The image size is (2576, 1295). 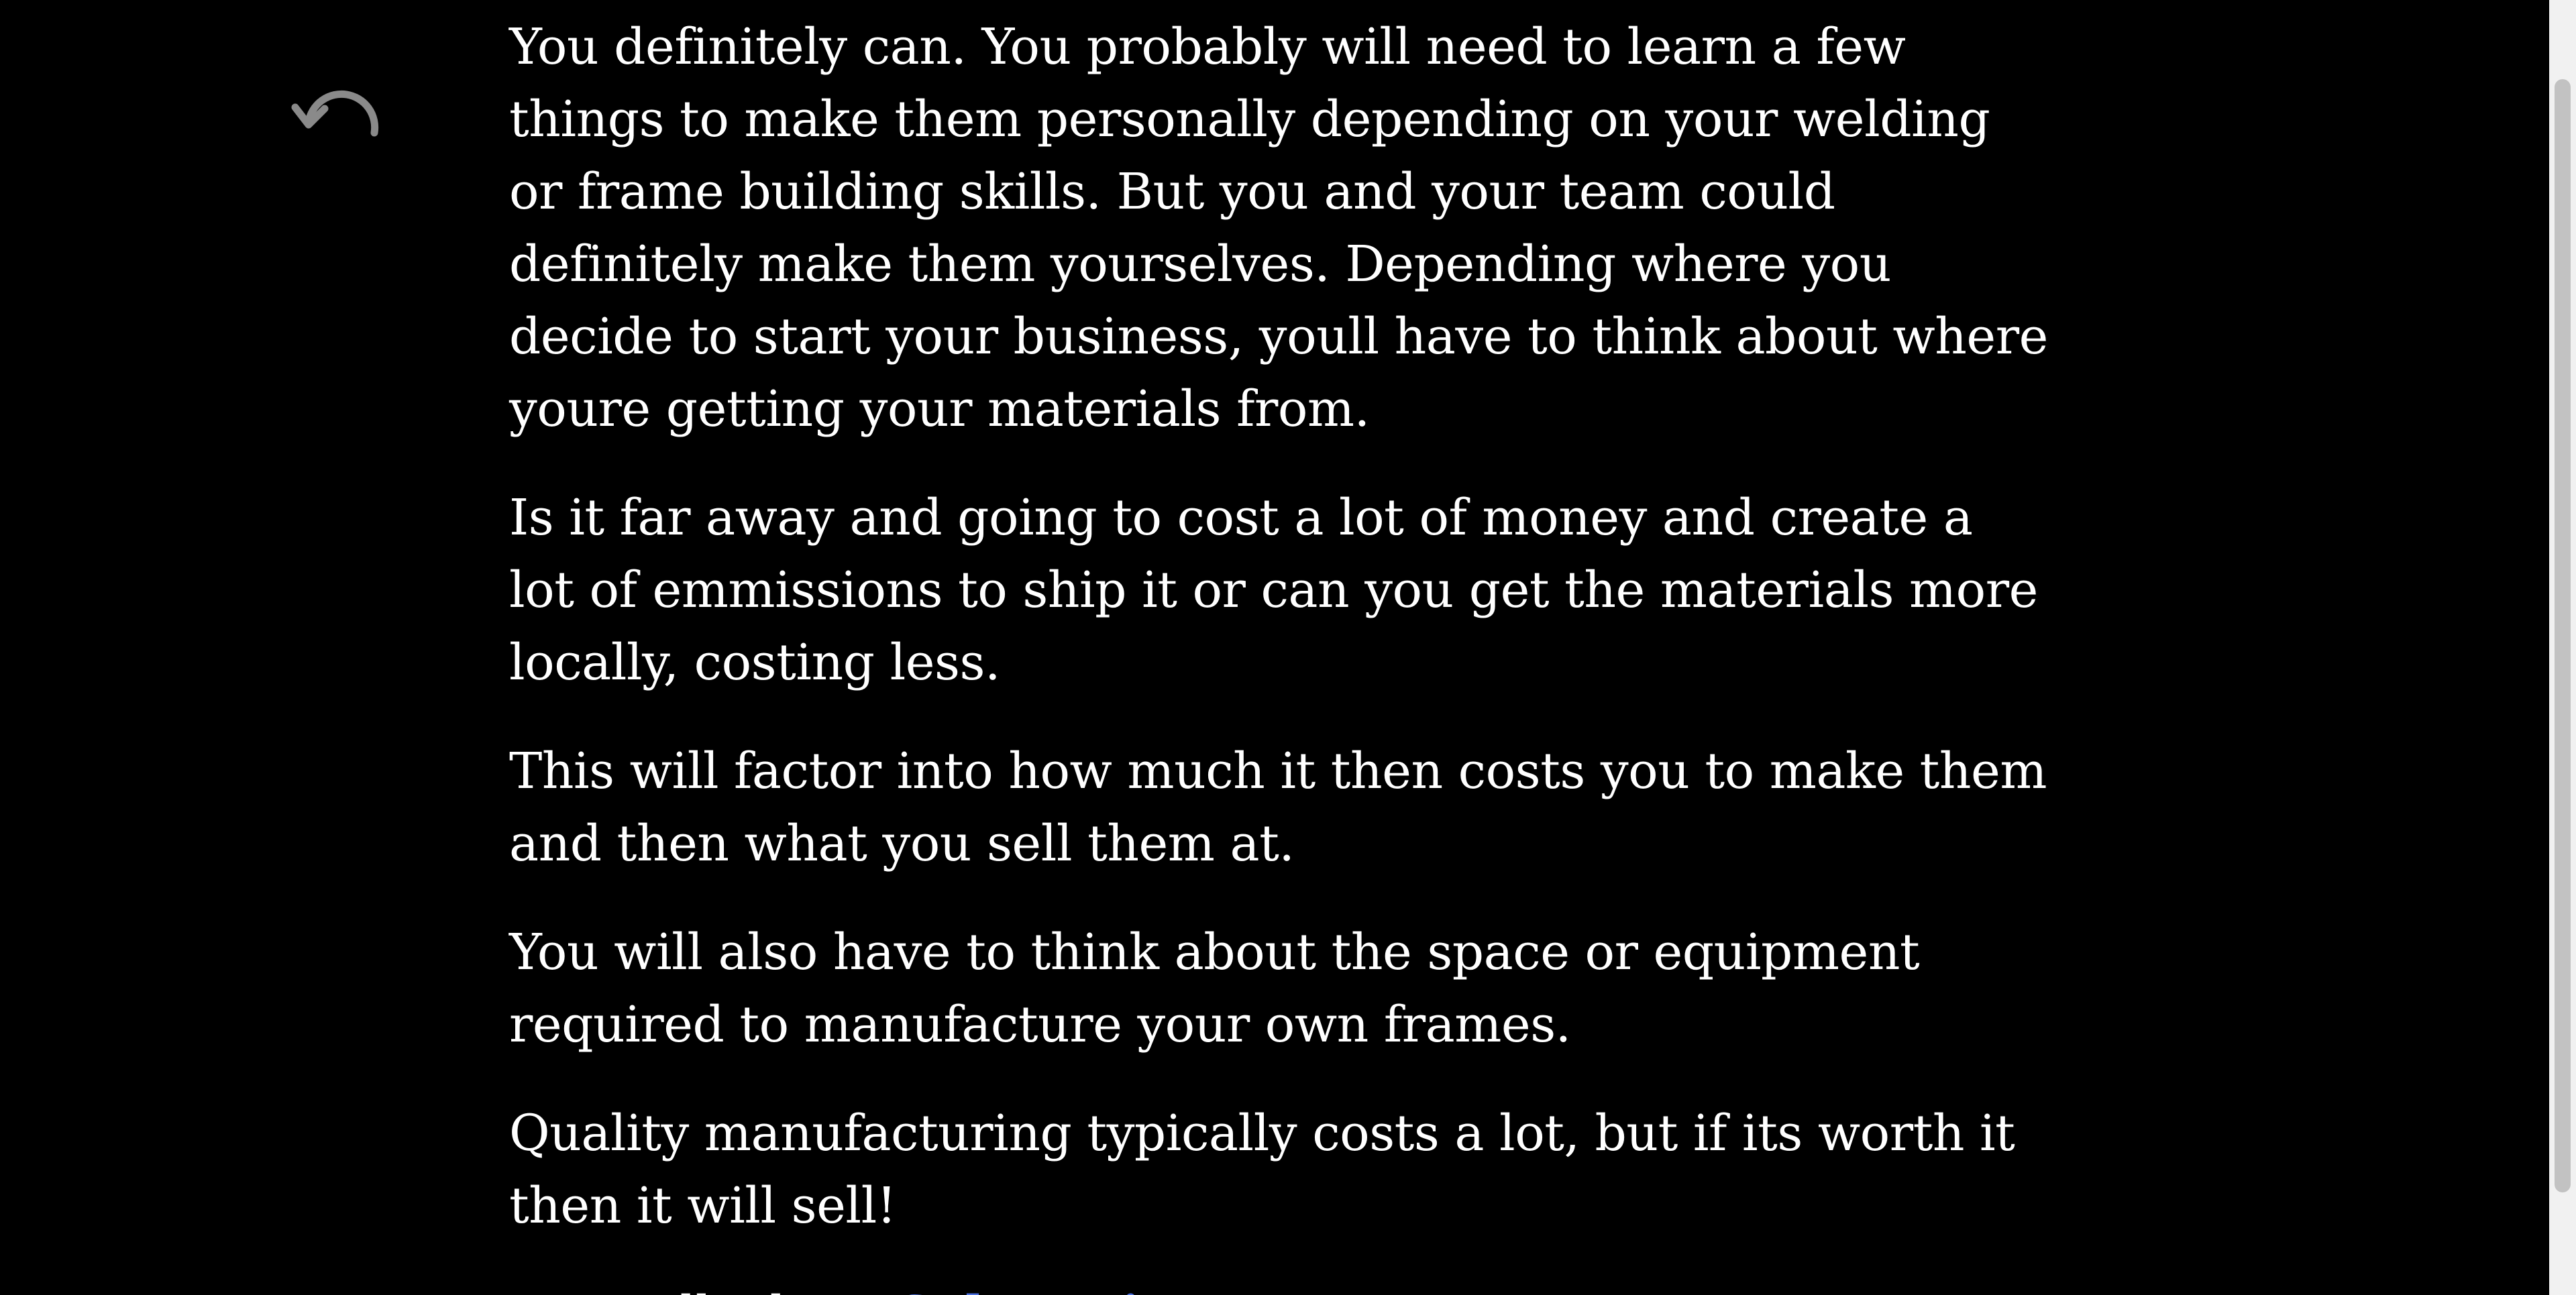 I want to click on sale-options-prompt: Lets talk about Sale options, so click(x=1280, y=1286).